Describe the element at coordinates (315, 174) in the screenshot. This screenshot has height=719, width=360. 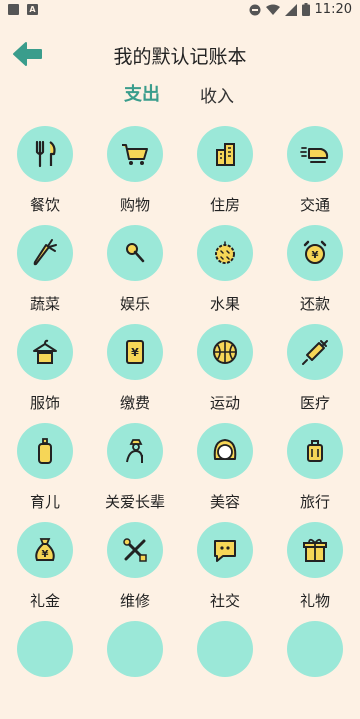
I see `category-item: 交通` at that location.